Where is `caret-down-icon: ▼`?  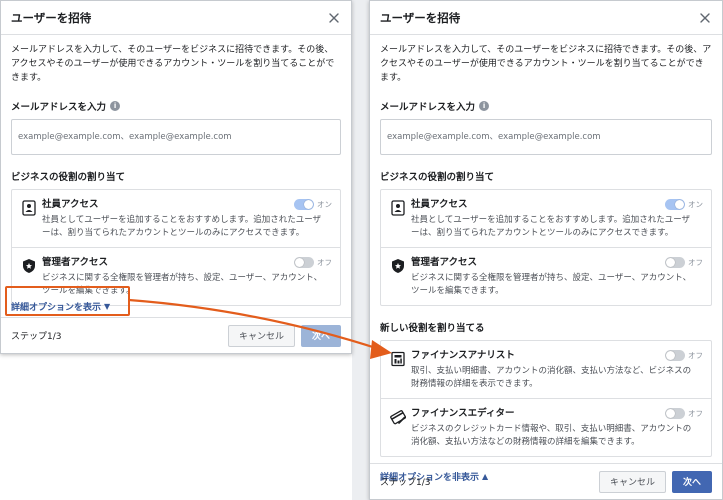
caret-down-icon: ▼ is located at coordinates (107, 306).